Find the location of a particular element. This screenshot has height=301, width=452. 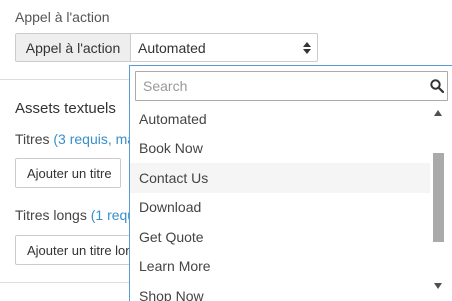

assets-heading: Assets textuels is located at coordinates (65, 108).